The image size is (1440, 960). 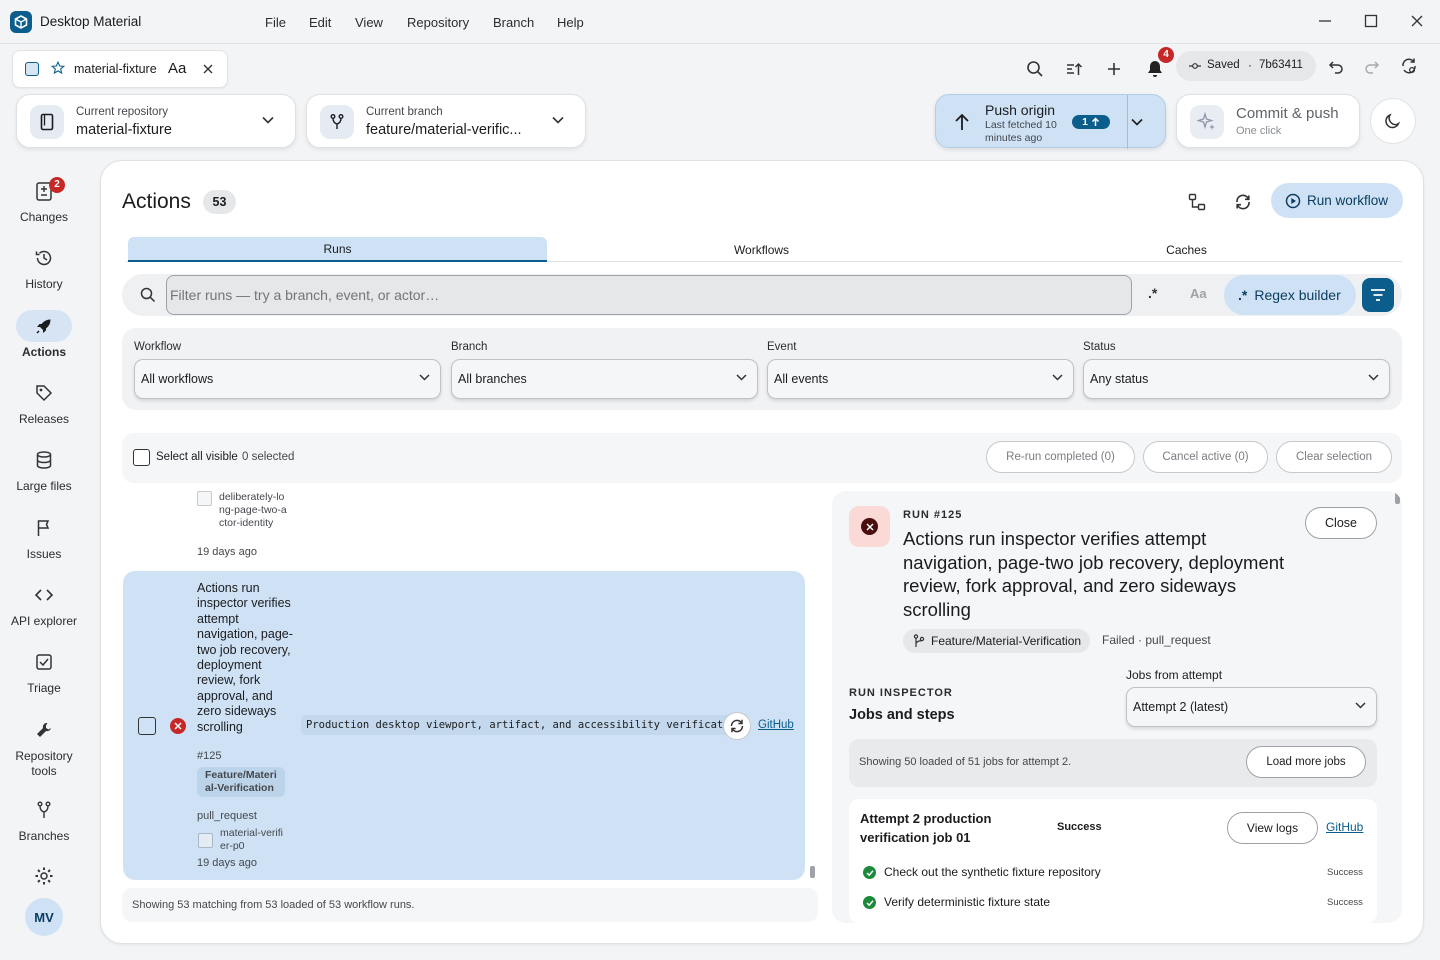 What do you see at coordinates (604, 379) in the screenshot?
I see `branch-filter-select: All branches` at bounding box center [604, 379].